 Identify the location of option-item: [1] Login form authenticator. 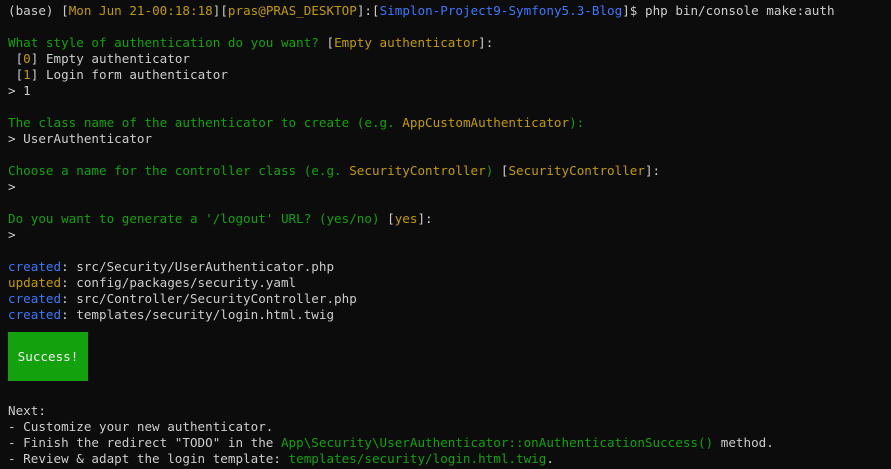
(118, 74).